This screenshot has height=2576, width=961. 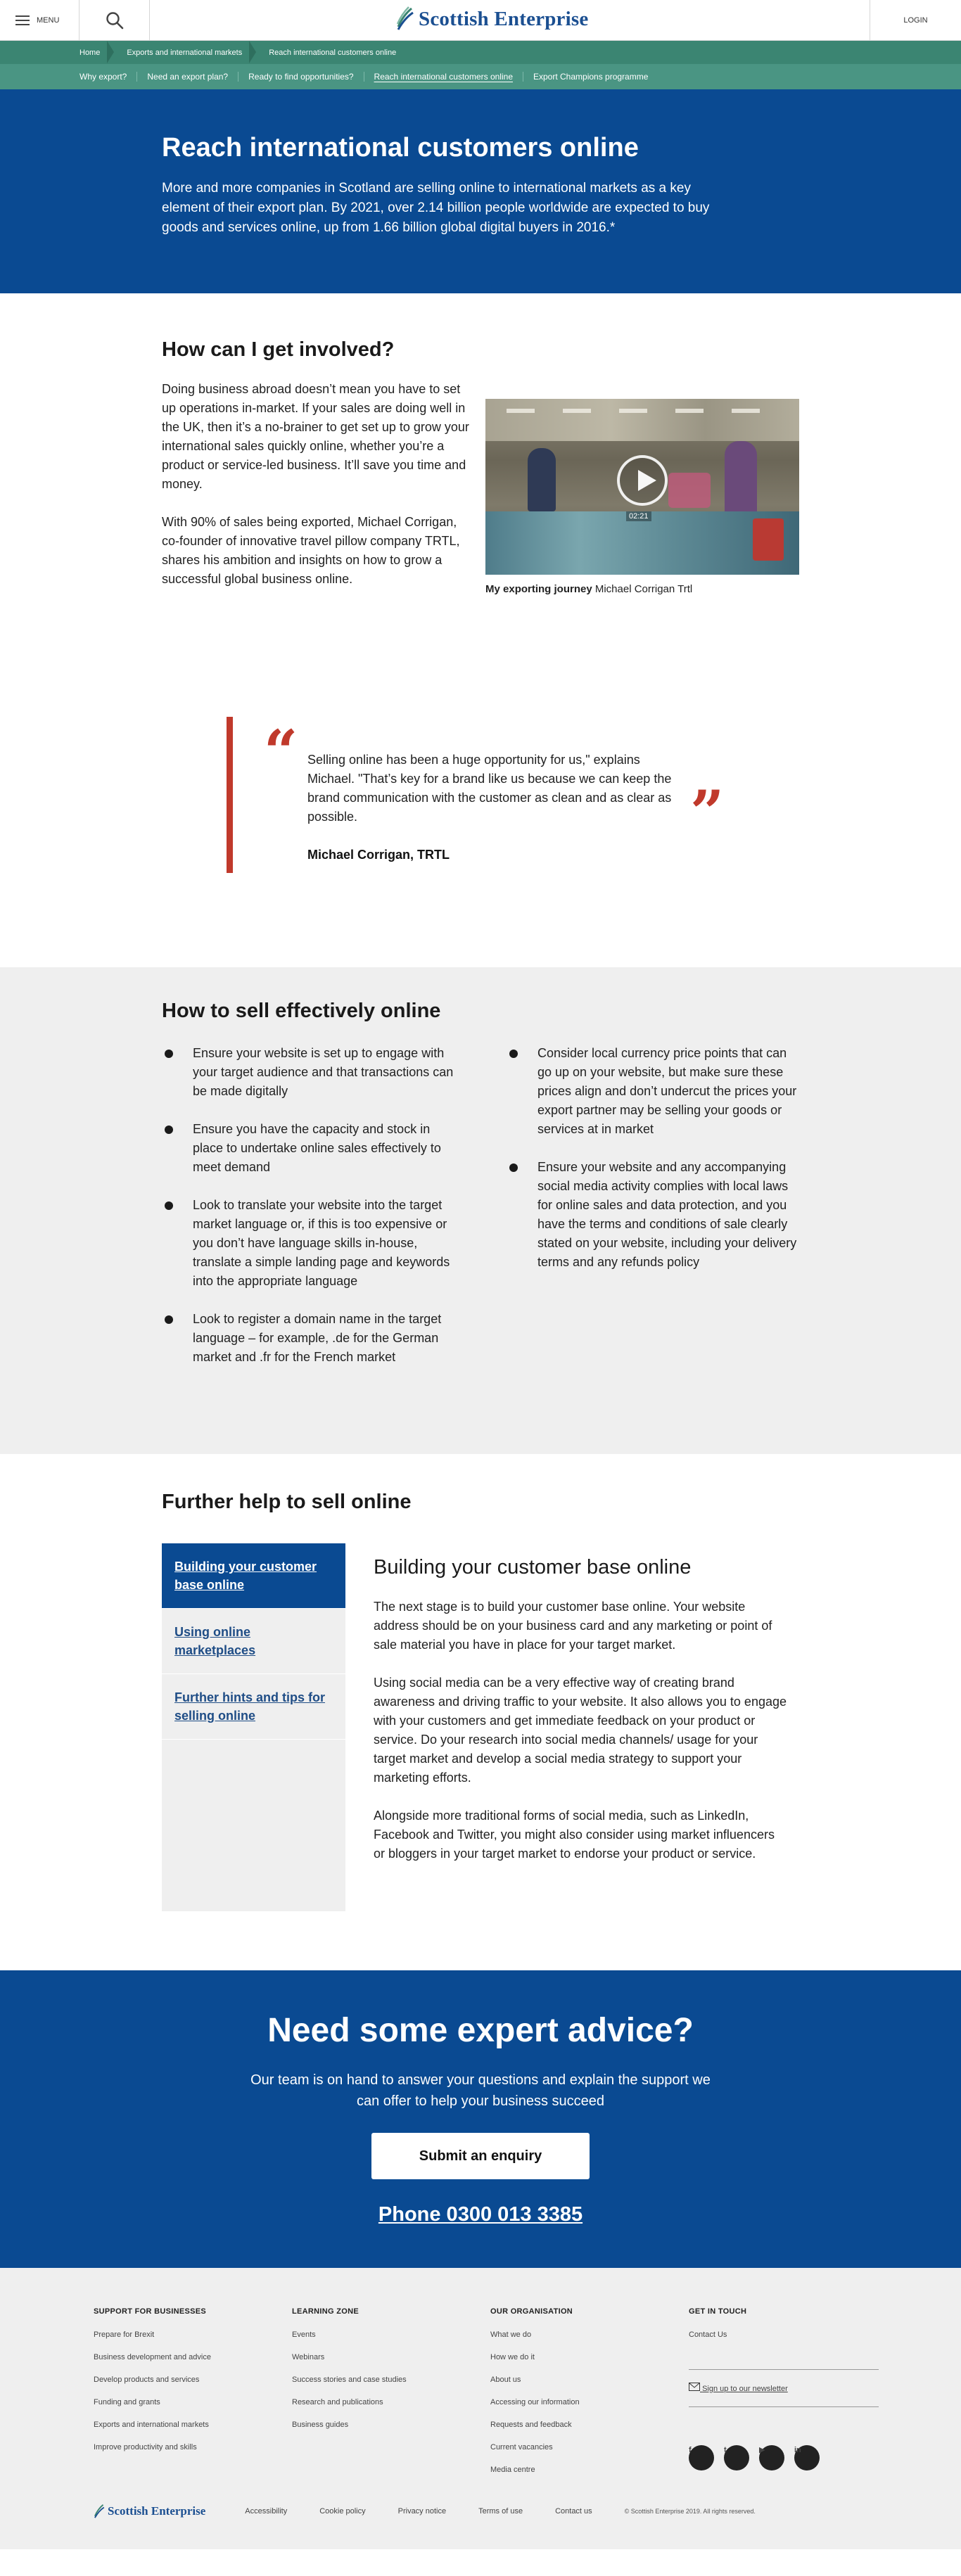 I want to click on search-icon, so click(x=114, y=21).